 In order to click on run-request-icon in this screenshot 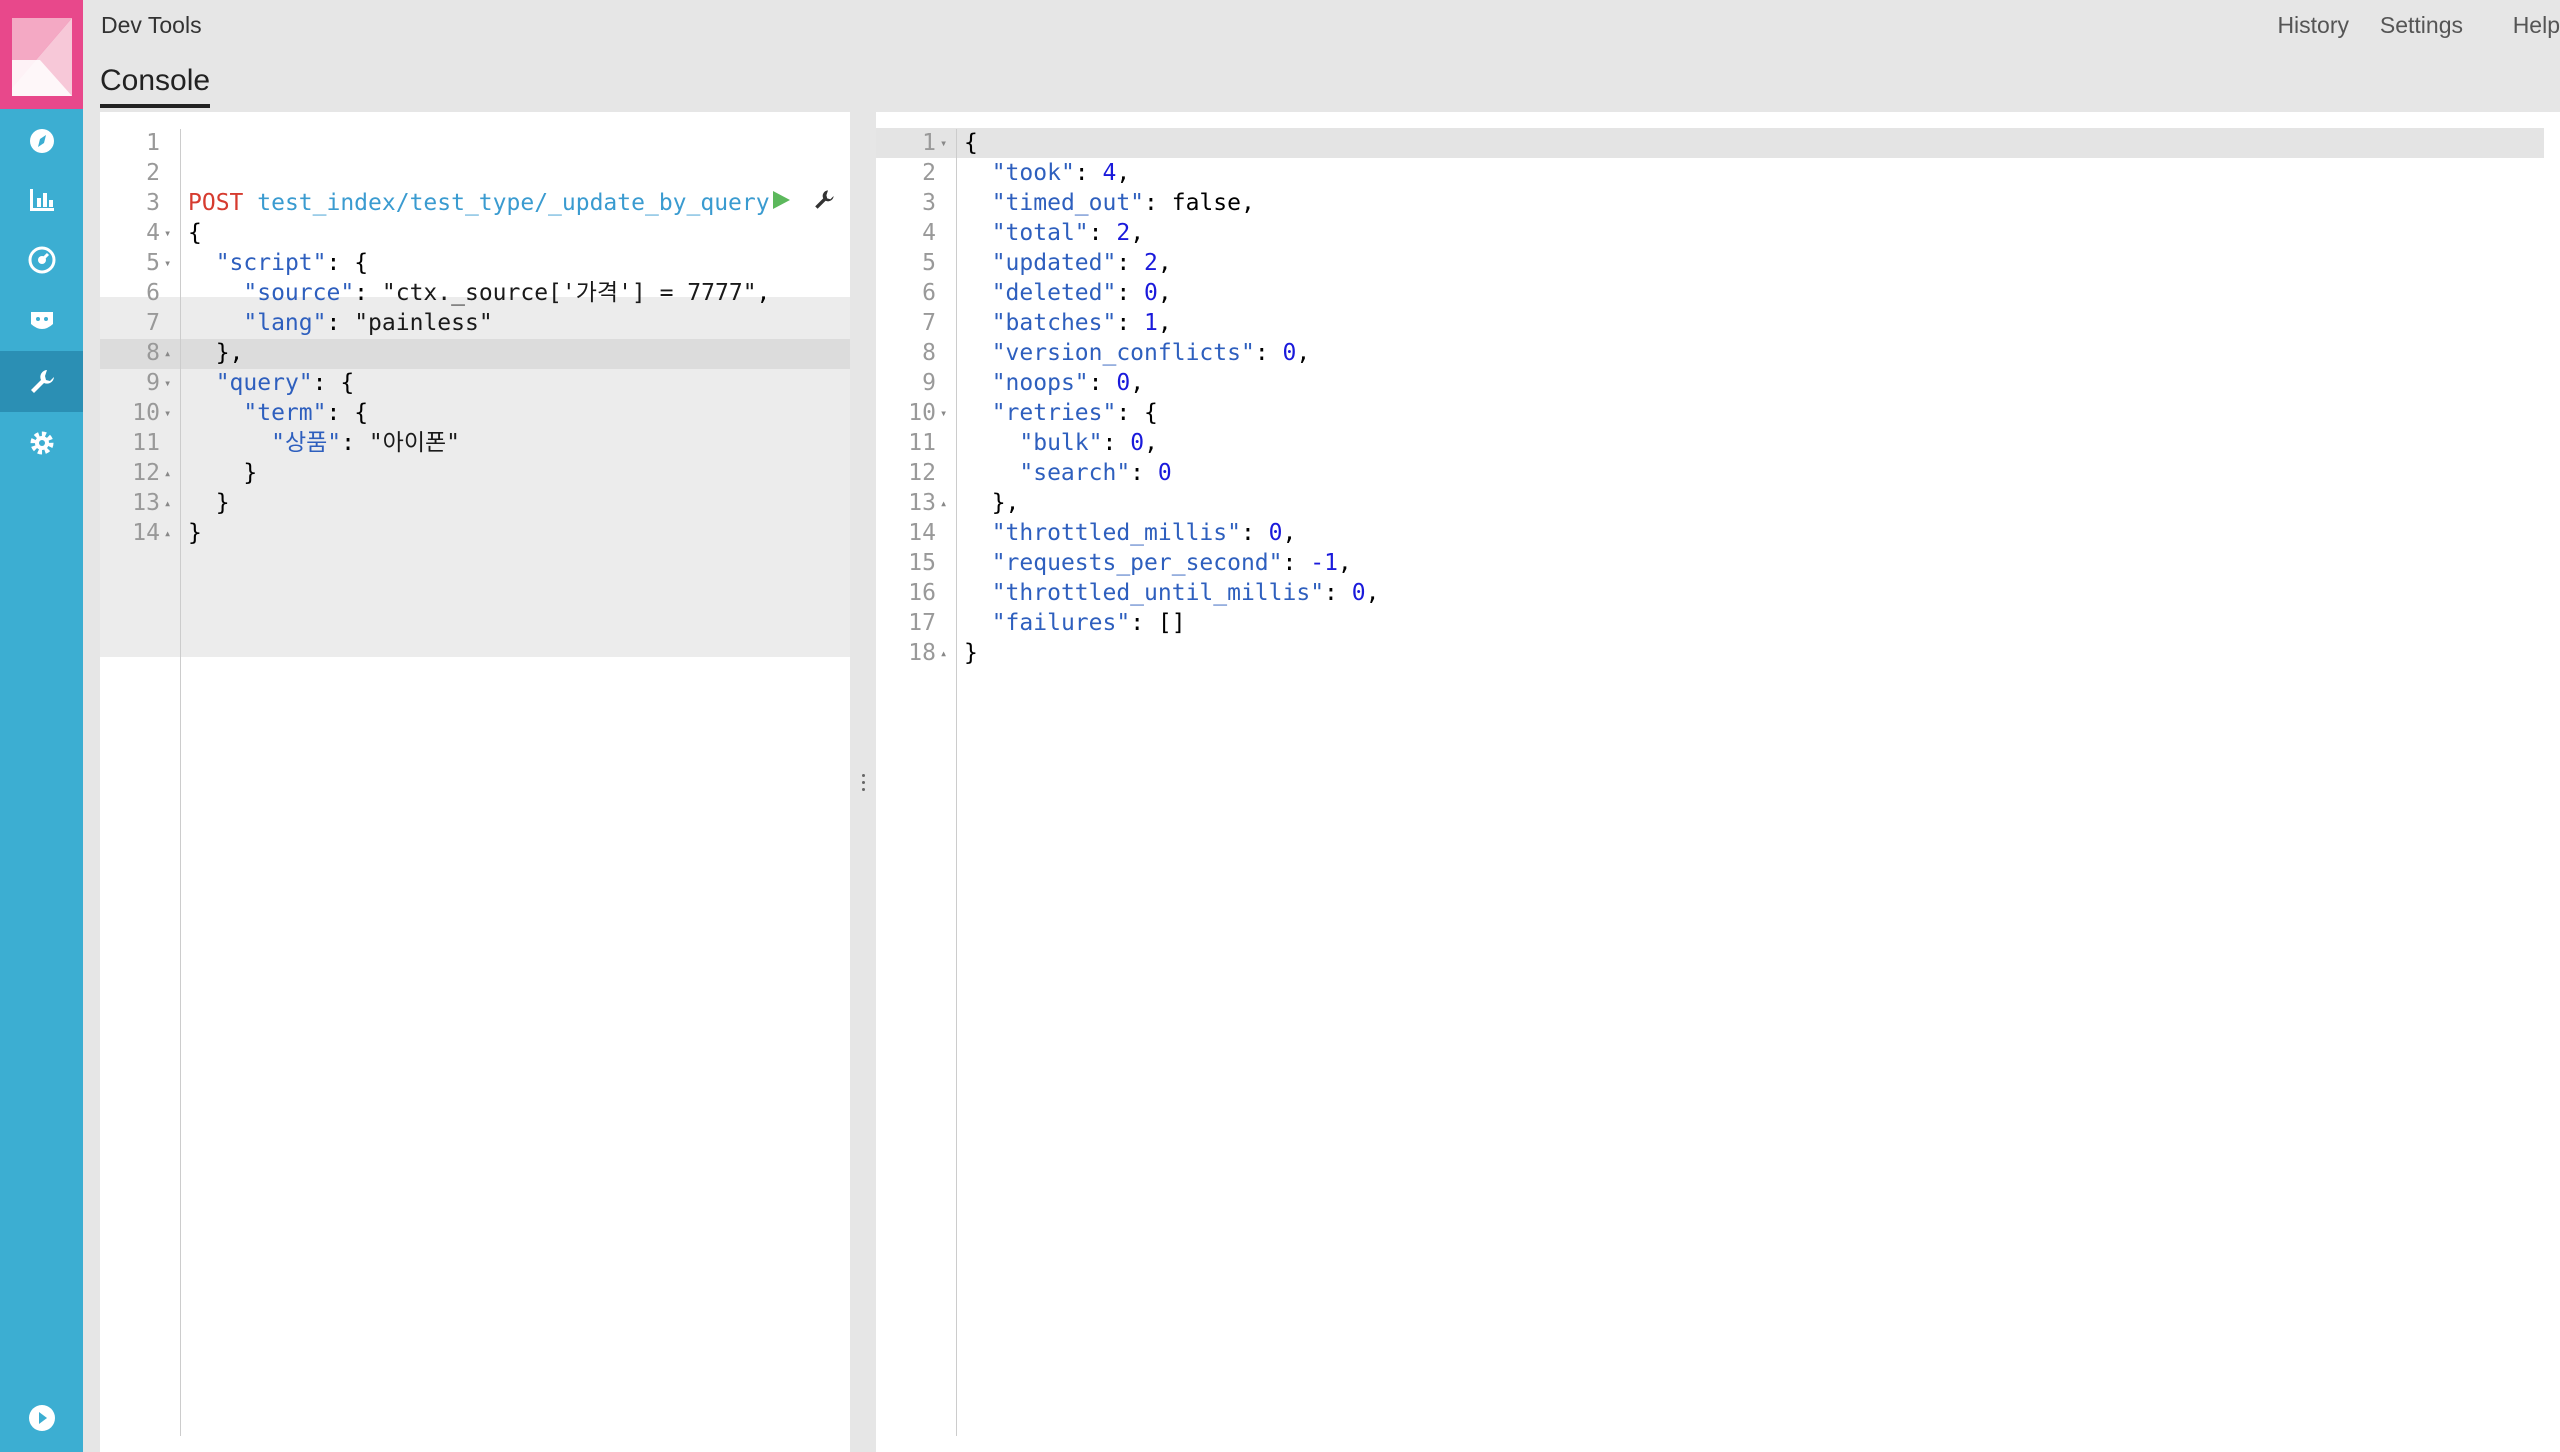, I will do `click(781, 203)`.